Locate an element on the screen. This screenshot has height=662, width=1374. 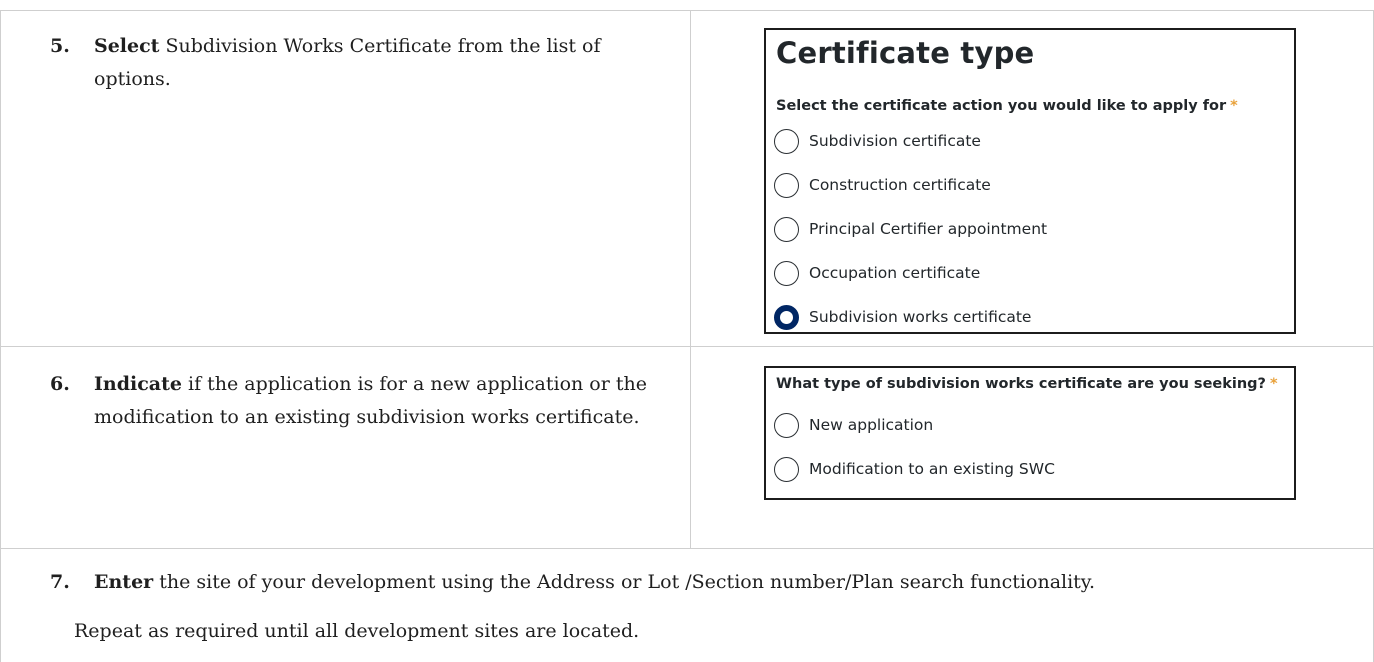
step-number: 6. is located at coordinates (60, 384).